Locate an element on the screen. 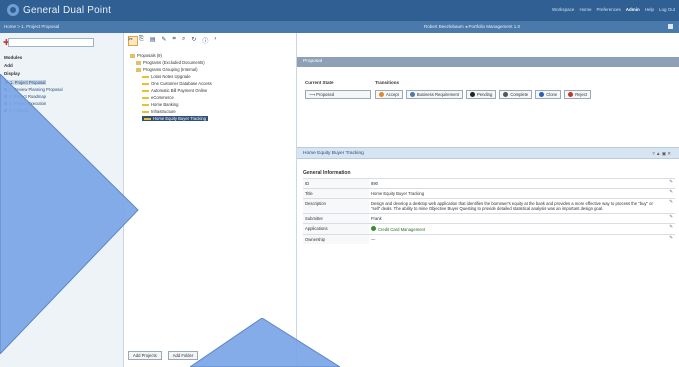 The height and width of the screenshot is (367, 679). transition-label: Pending is located at coordinates (484, 94).